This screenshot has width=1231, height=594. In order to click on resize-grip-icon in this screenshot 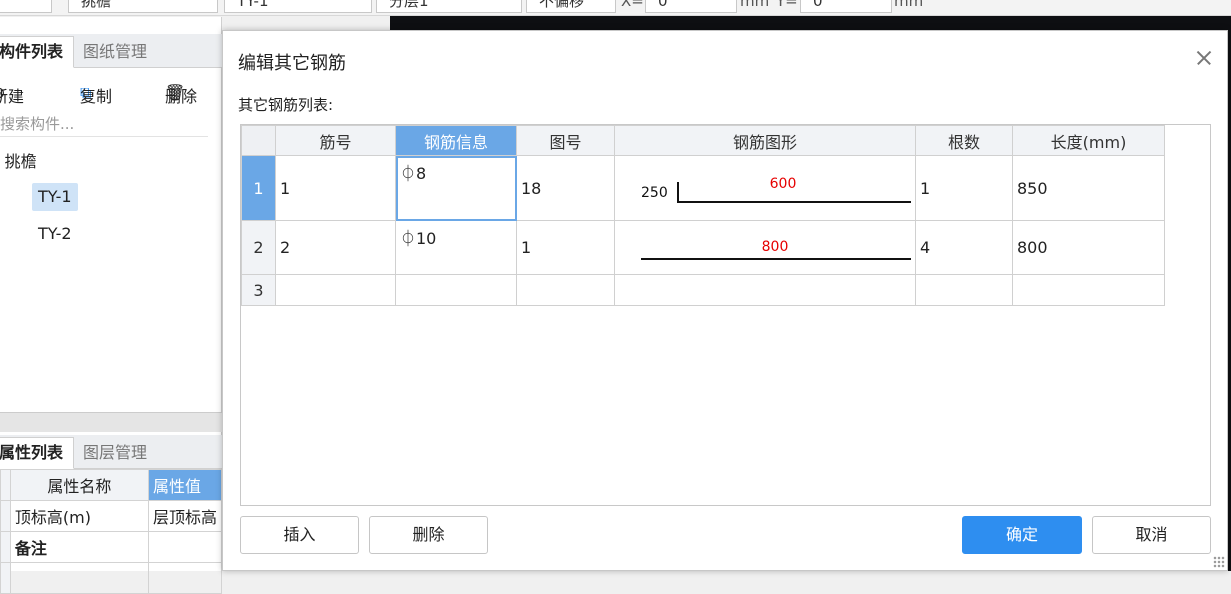, I will do `click(1219, 562)`.